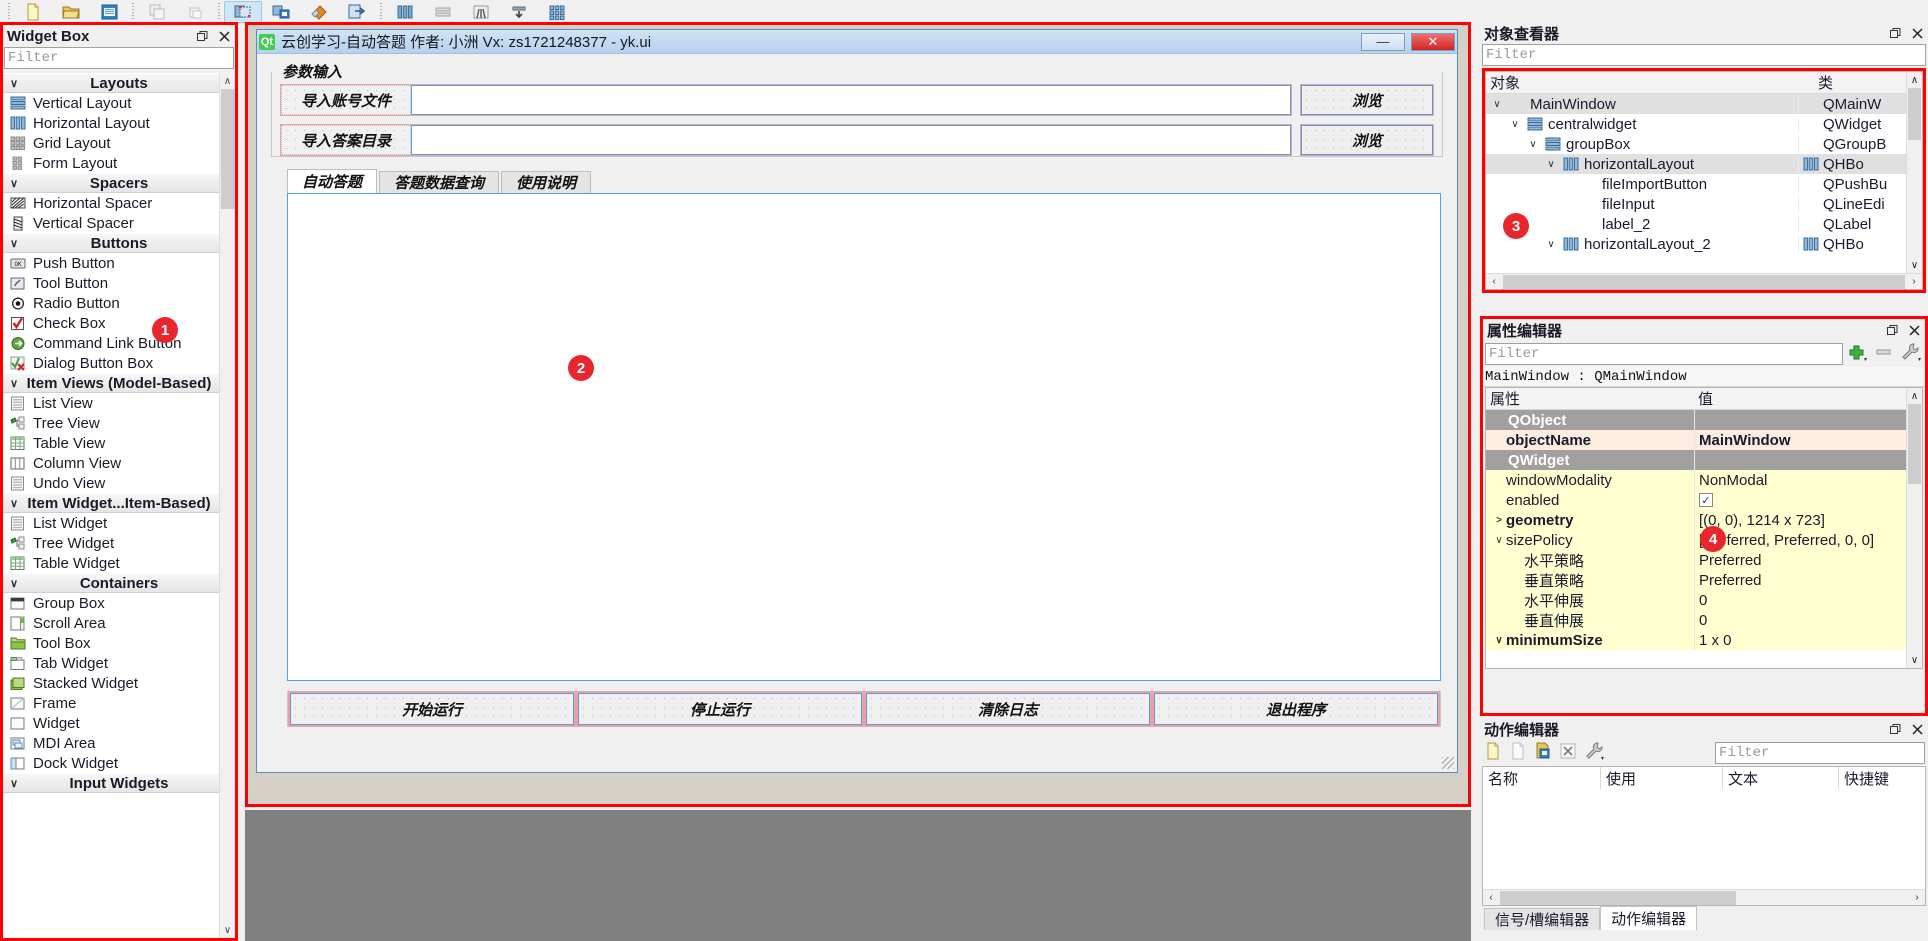  What do you see at coordinates (1696, 580) in the screenshot?
I see `property-row: 垂直策略 Preferred` at bounding box center [1696, 580].